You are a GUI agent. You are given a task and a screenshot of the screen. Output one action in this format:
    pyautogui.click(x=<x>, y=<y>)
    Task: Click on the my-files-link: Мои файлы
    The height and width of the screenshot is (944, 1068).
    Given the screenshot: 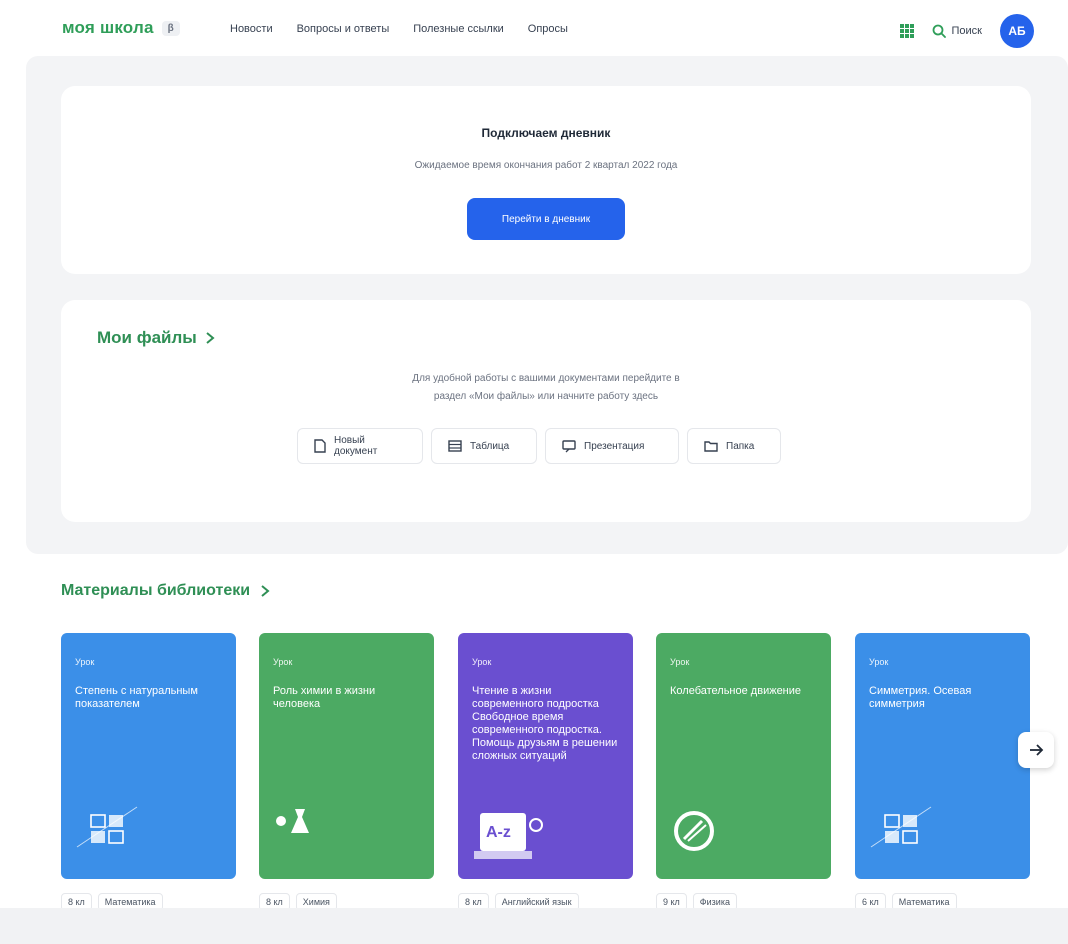 What is the action you would take?
    pyautogui.click(x=156, y=338)
    